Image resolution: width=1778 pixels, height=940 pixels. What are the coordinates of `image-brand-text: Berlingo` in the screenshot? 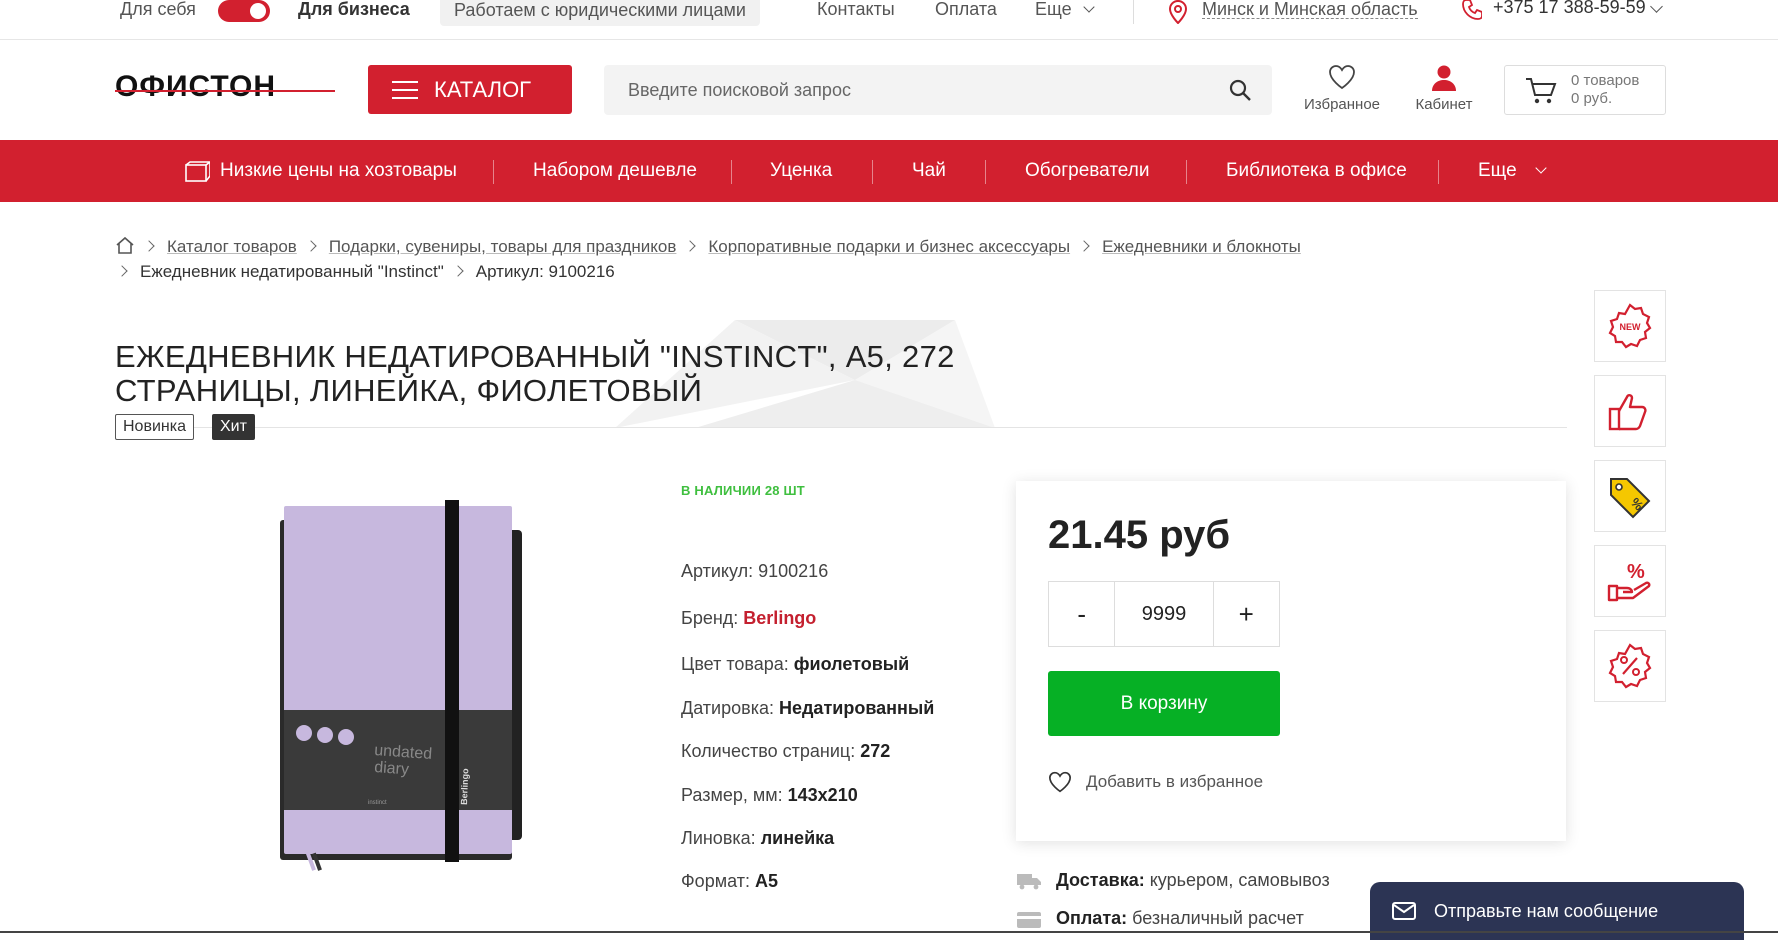 It's located at (464, 786).